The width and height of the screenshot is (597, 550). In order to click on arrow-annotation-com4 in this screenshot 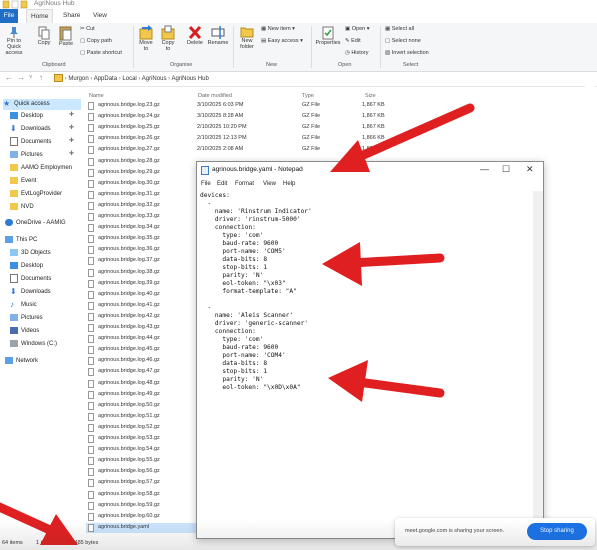, I will do `click(386, 381)`.